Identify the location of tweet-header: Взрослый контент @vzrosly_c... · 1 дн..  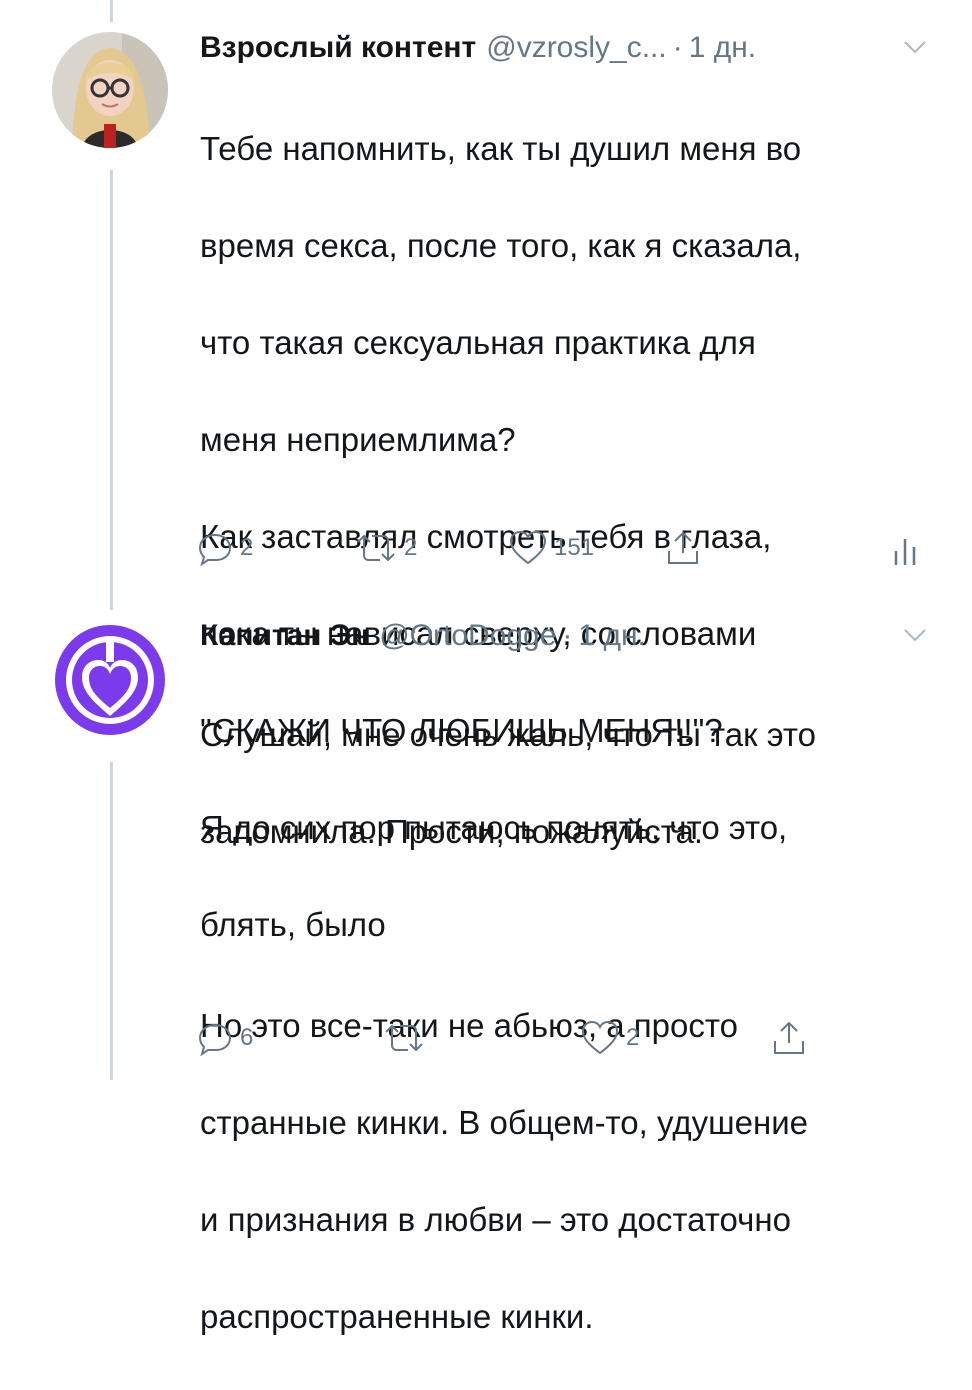
(566, 48).